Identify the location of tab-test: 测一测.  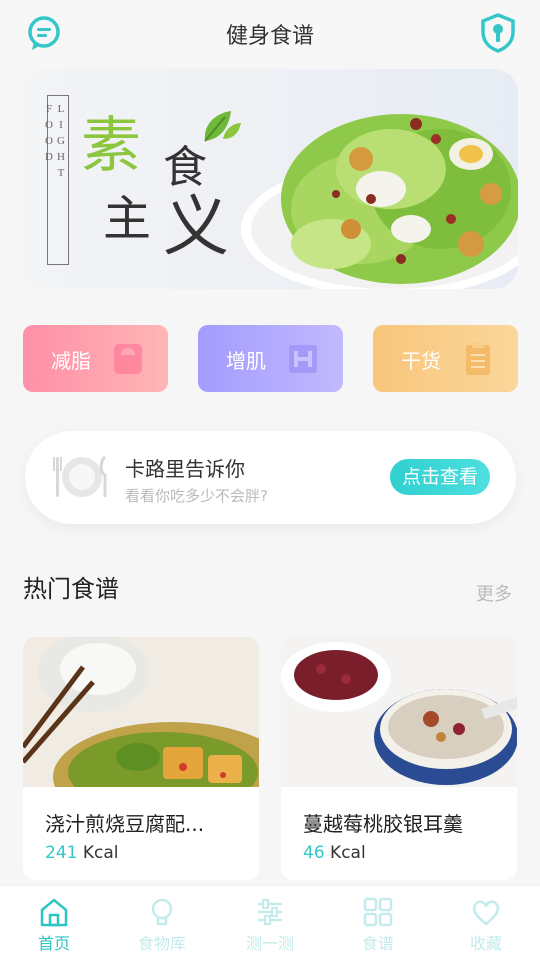
(270, 923).